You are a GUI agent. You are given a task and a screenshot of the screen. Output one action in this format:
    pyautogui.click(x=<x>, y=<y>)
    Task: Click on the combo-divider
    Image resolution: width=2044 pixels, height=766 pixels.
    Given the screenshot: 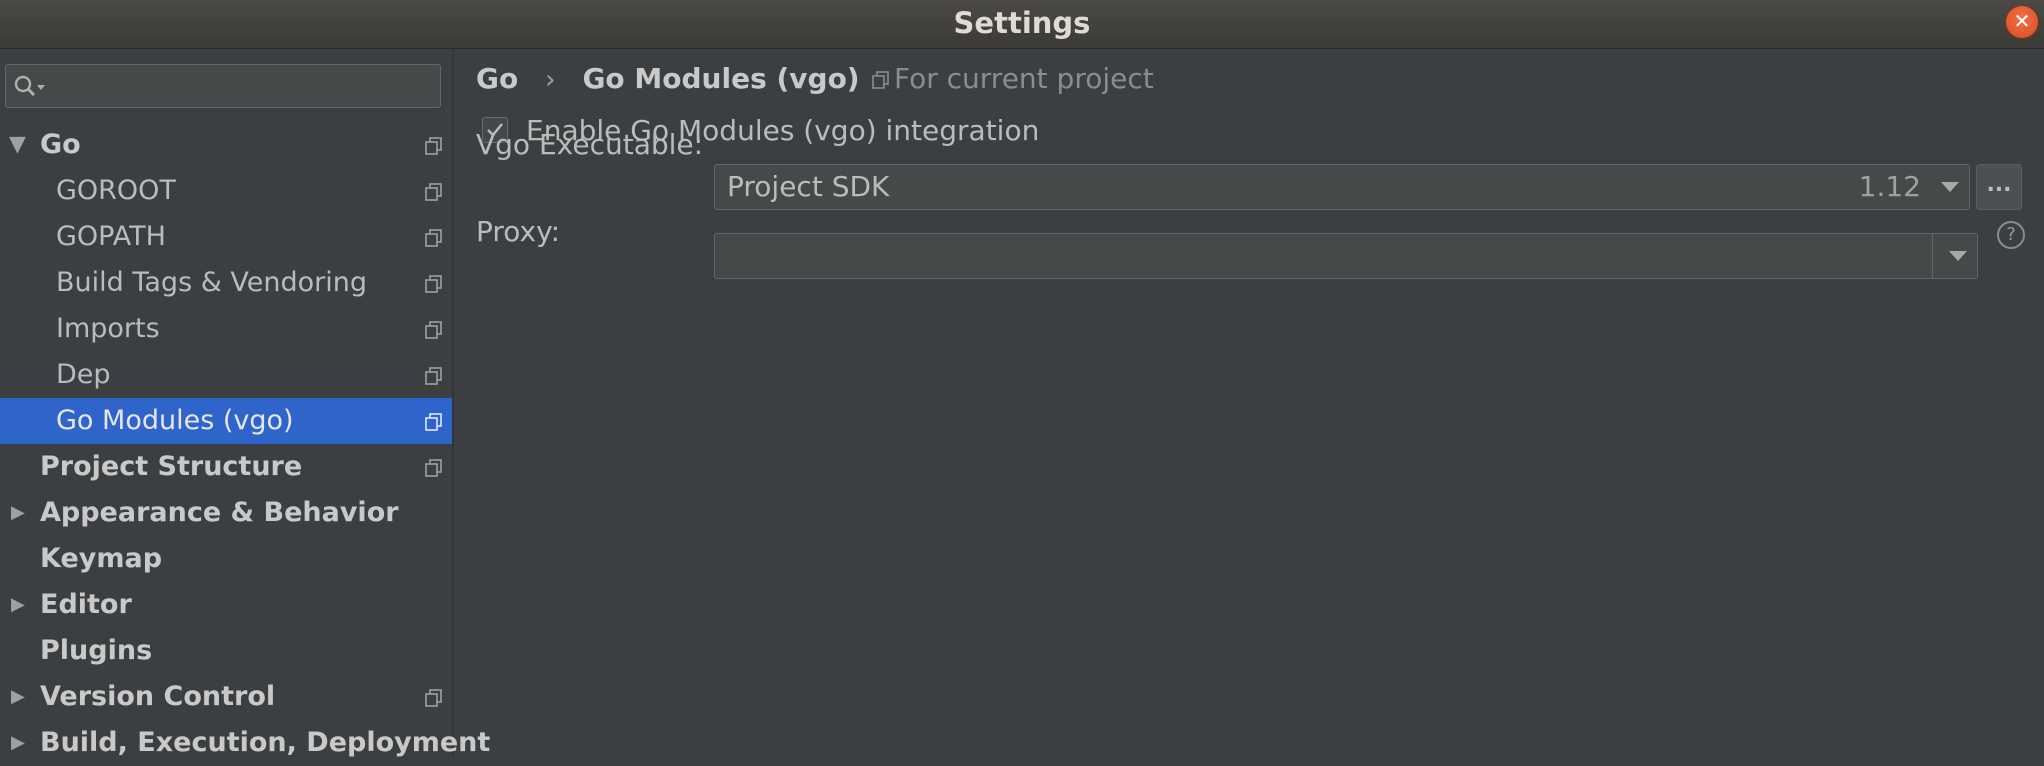 What is the action you would take?
    pyautogui.click(x=1932, y=256)
    